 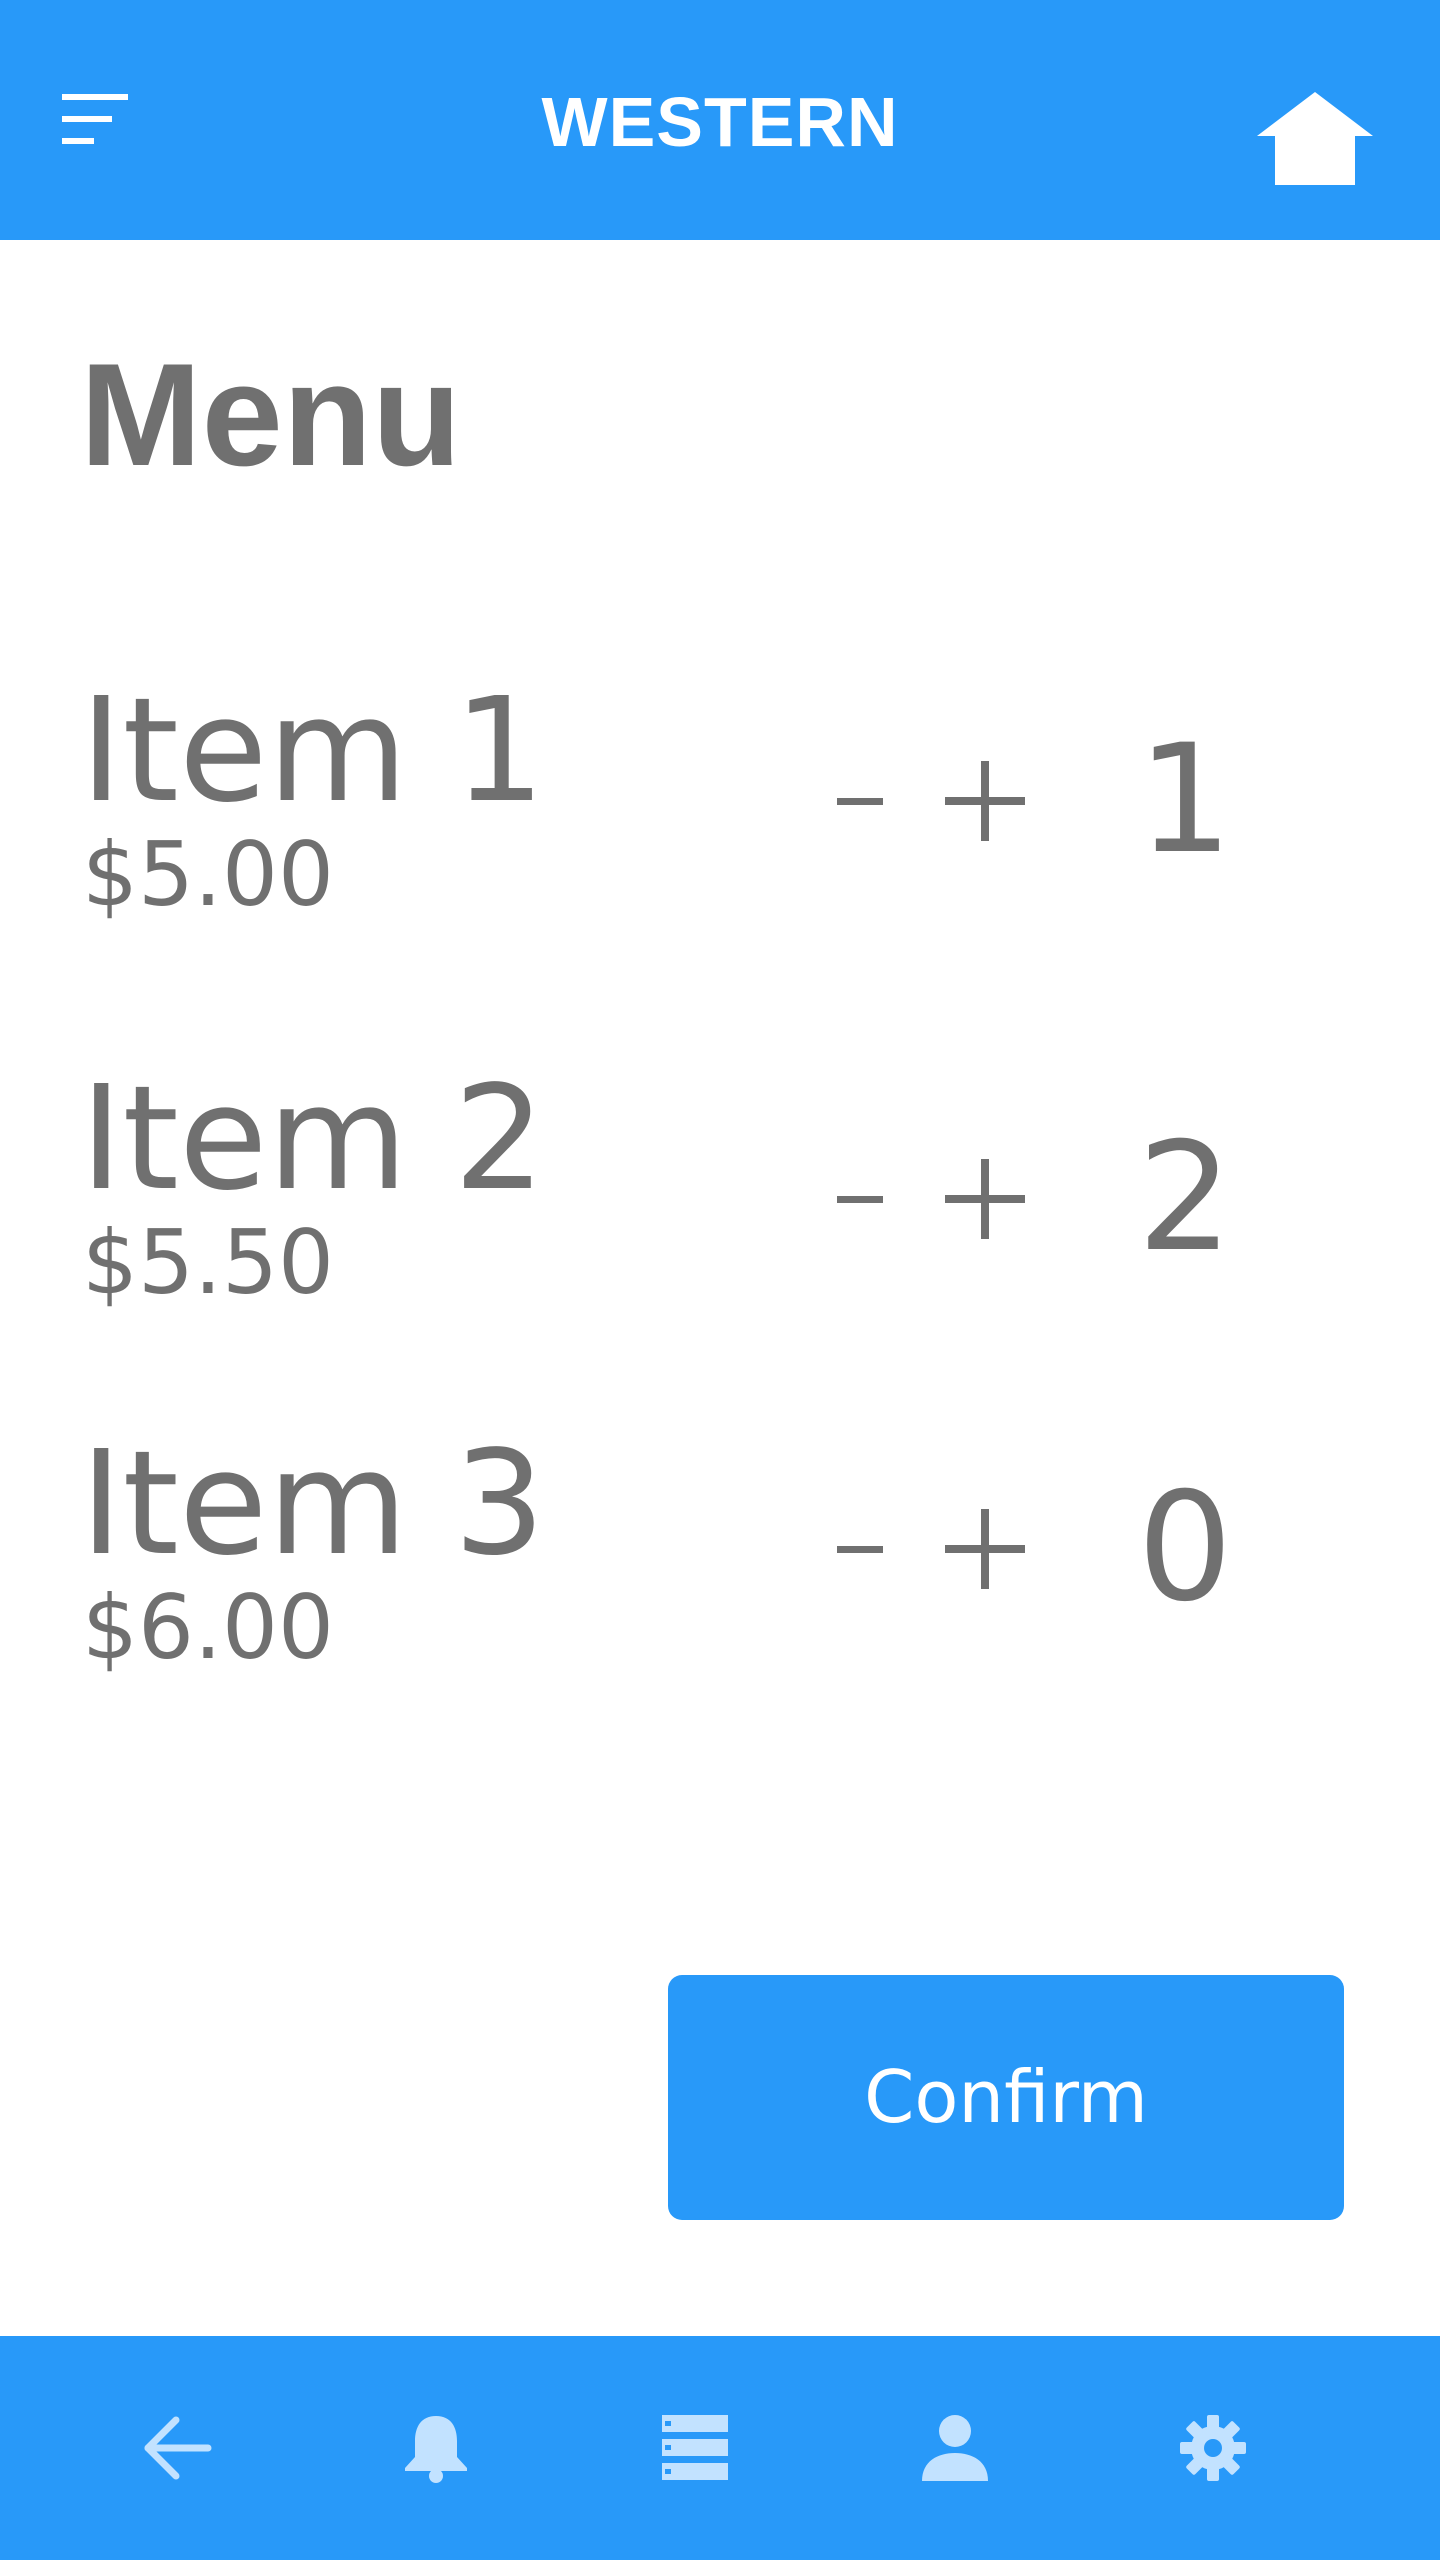 I want to click on item-price: $6.00, so click(x=208, y=1627).